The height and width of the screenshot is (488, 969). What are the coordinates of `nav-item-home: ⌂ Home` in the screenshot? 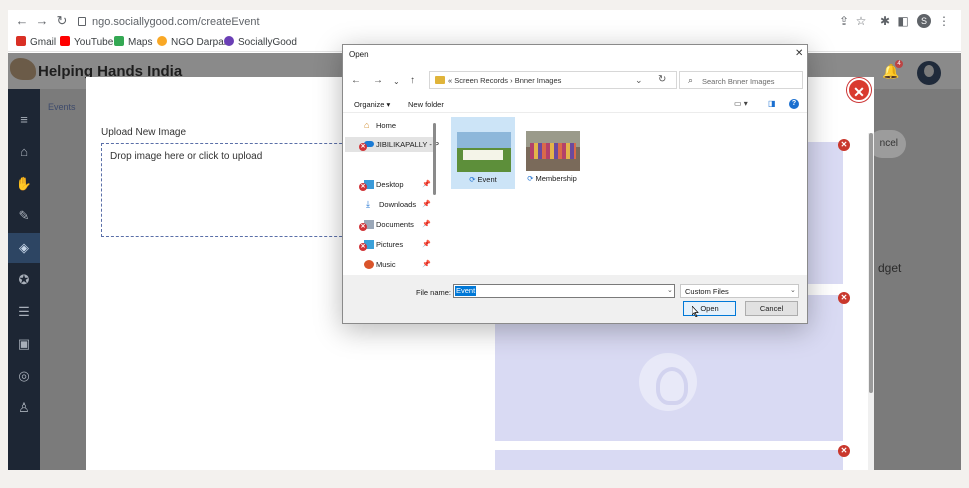 It's located at (390, 125).